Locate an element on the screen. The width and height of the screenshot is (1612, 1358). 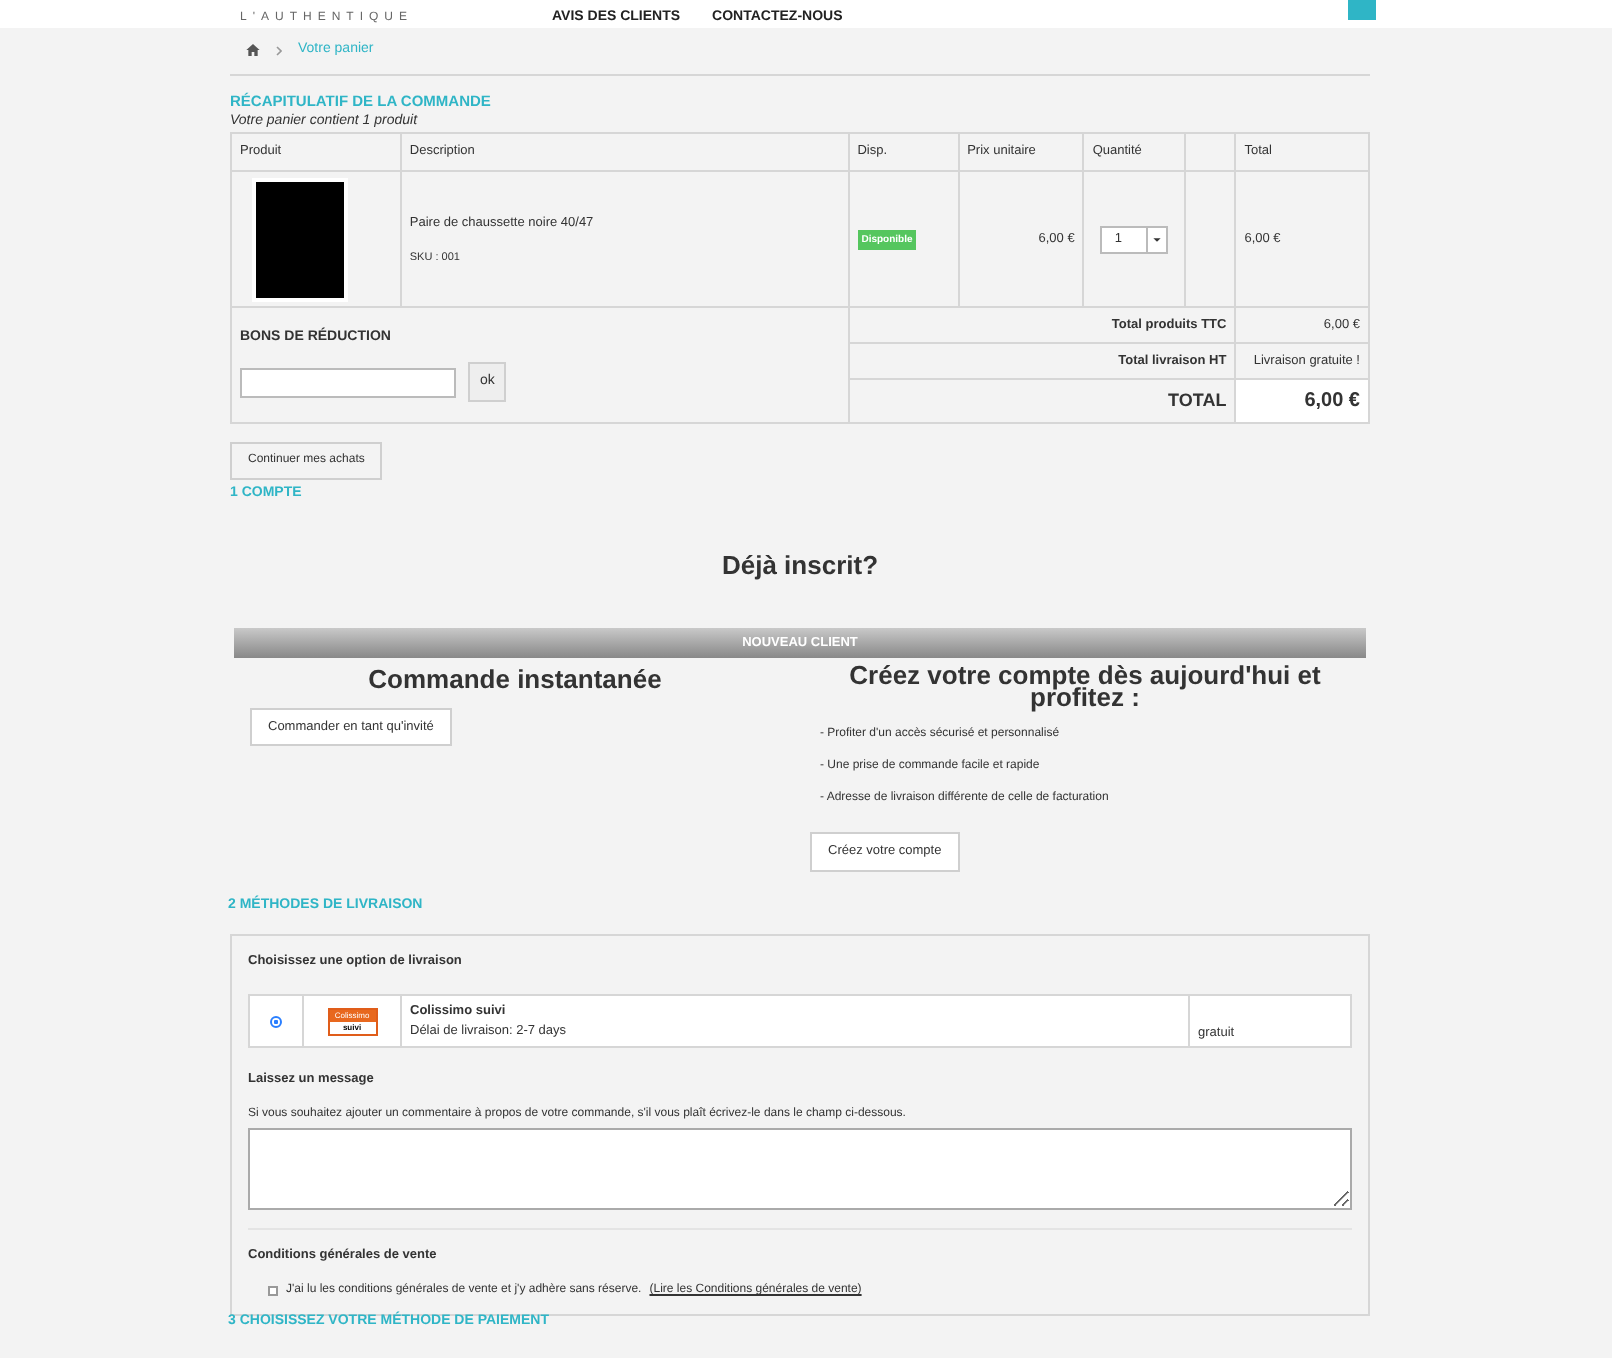
message-field is located at coordinates (800, 1169).